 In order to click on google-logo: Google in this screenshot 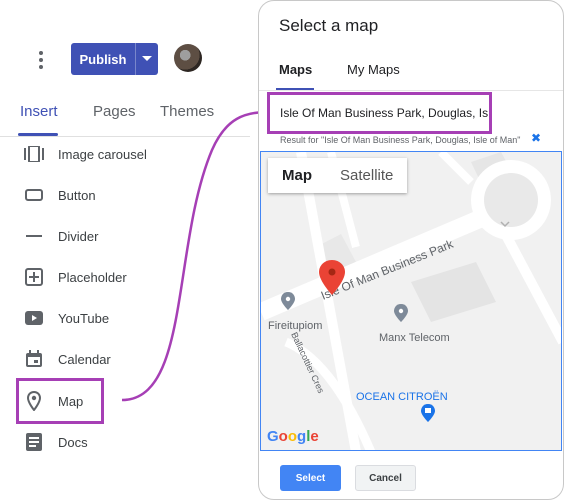, I will do `click(293, 436)`.